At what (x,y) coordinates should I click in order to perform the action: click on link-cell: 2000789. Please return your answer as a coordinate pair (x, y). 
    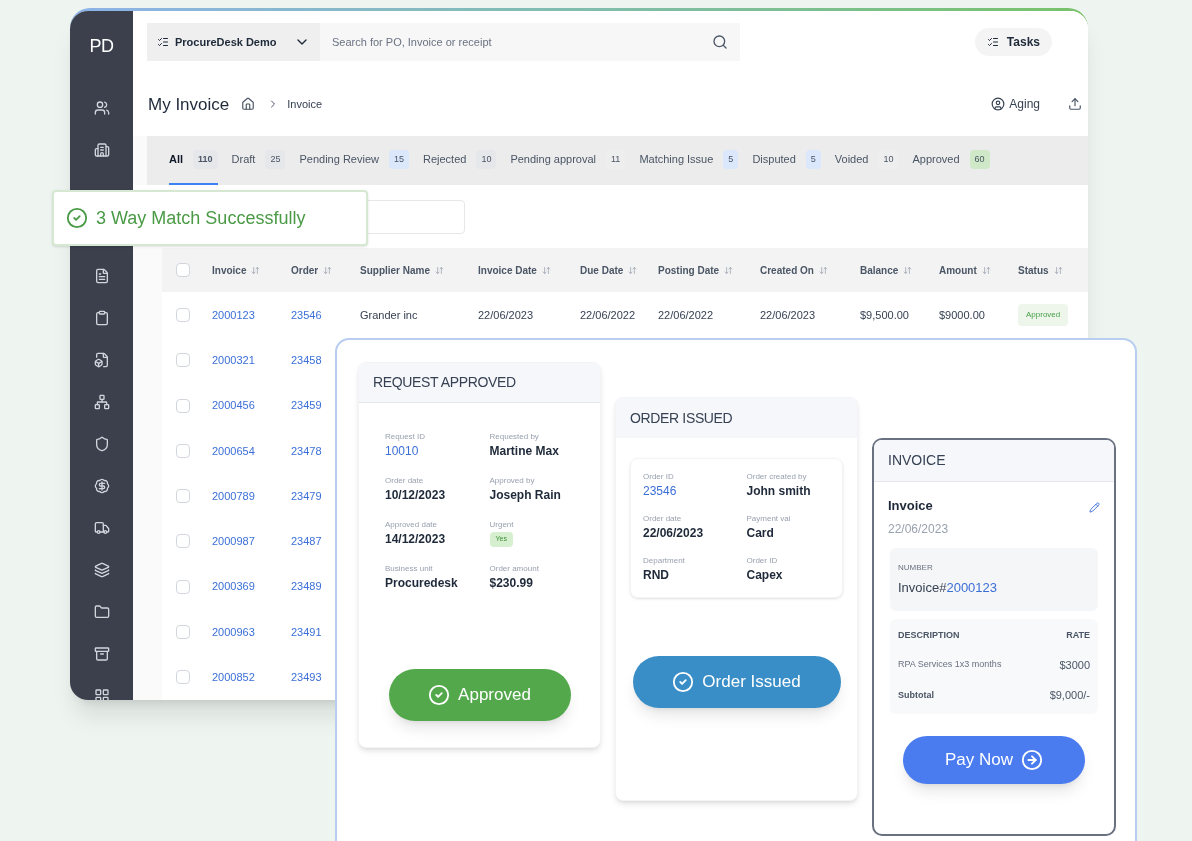
    Looking at the image, I should click on (233, 496).